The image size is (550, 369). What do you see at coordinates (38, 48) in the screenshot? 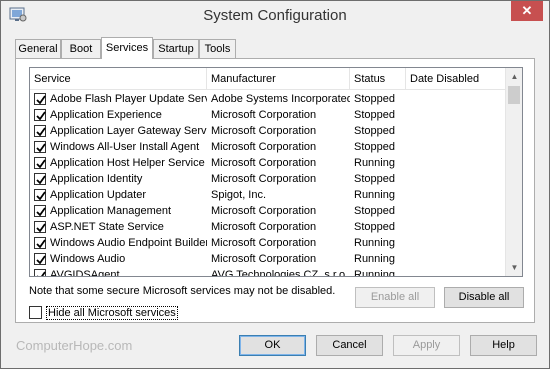
I see `tab-general: General` at bounding box center [38, 48].